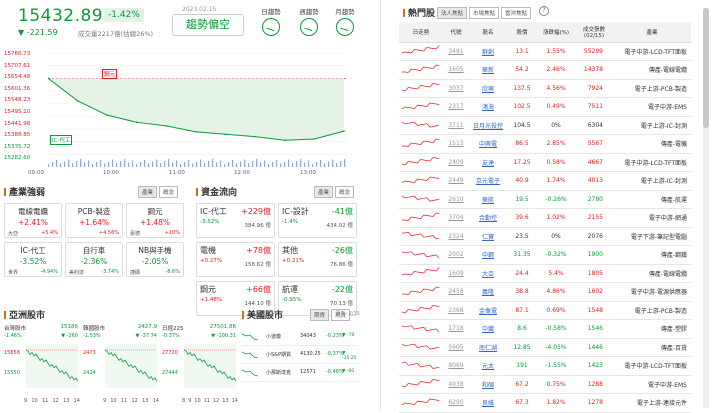 This screenshot has width=720, height=413. I want to click on stock-name: 合勤控, so click(488, 218).